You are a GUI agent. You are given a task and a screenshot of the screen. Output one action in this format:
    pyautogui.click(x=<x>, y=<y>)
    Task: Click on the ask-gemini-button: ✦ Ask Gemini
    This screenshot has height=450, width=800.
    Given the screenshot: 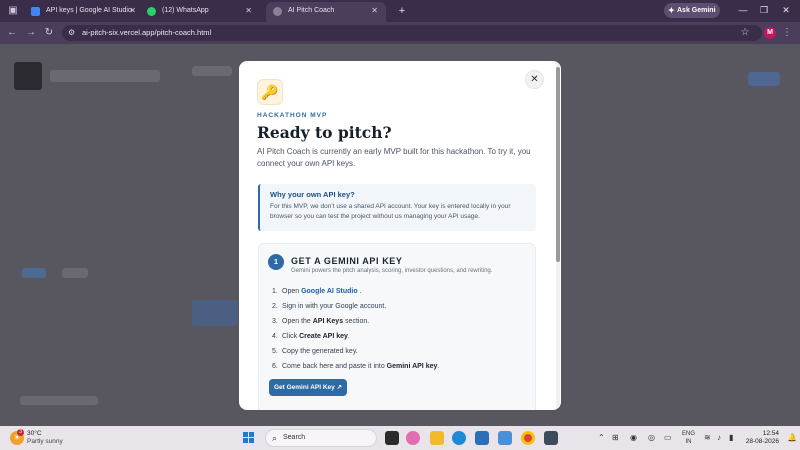 What is the action you would take?
    pyautogui.click(x=692, y=10)
    